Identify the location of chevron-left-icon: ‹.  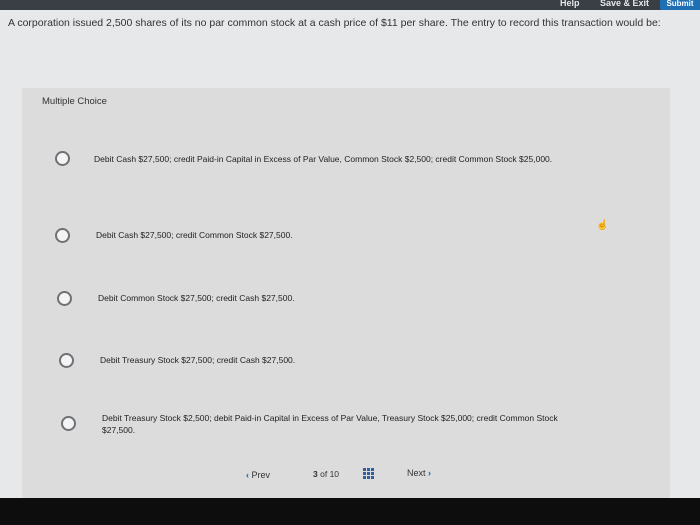
(247, 475).